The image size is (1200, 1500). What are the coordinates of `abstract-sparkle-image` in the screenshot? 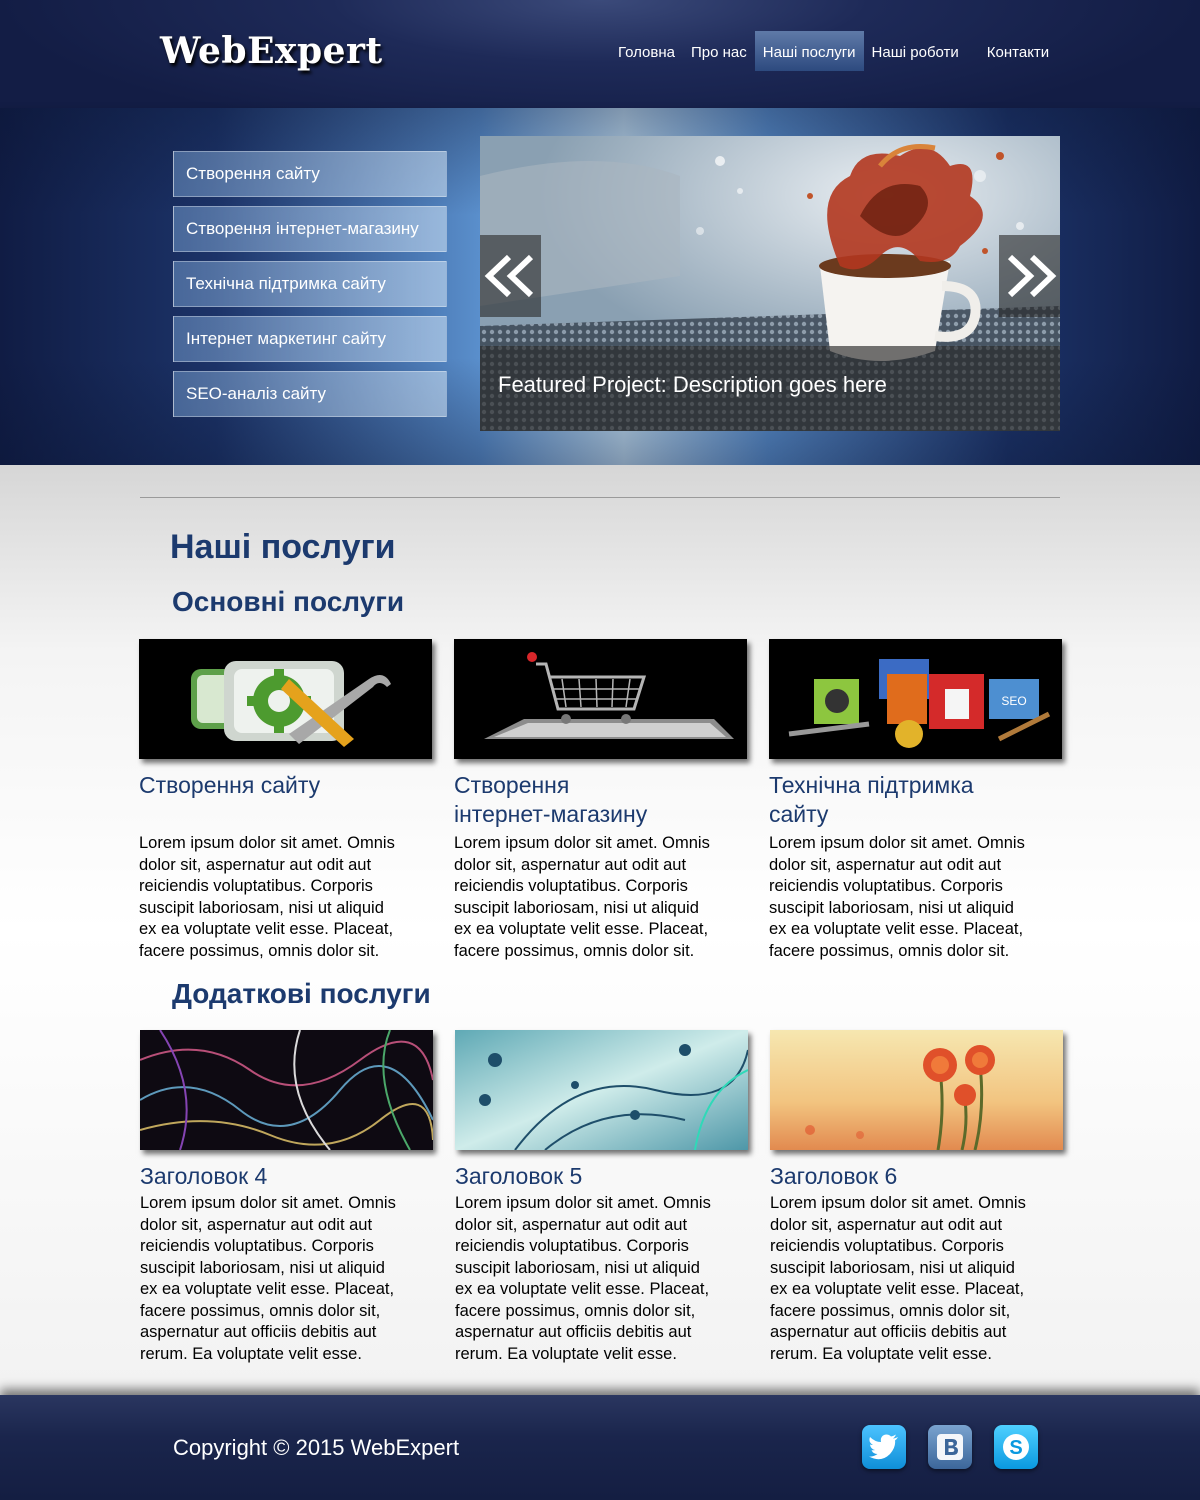 It's located at (286, 1090).